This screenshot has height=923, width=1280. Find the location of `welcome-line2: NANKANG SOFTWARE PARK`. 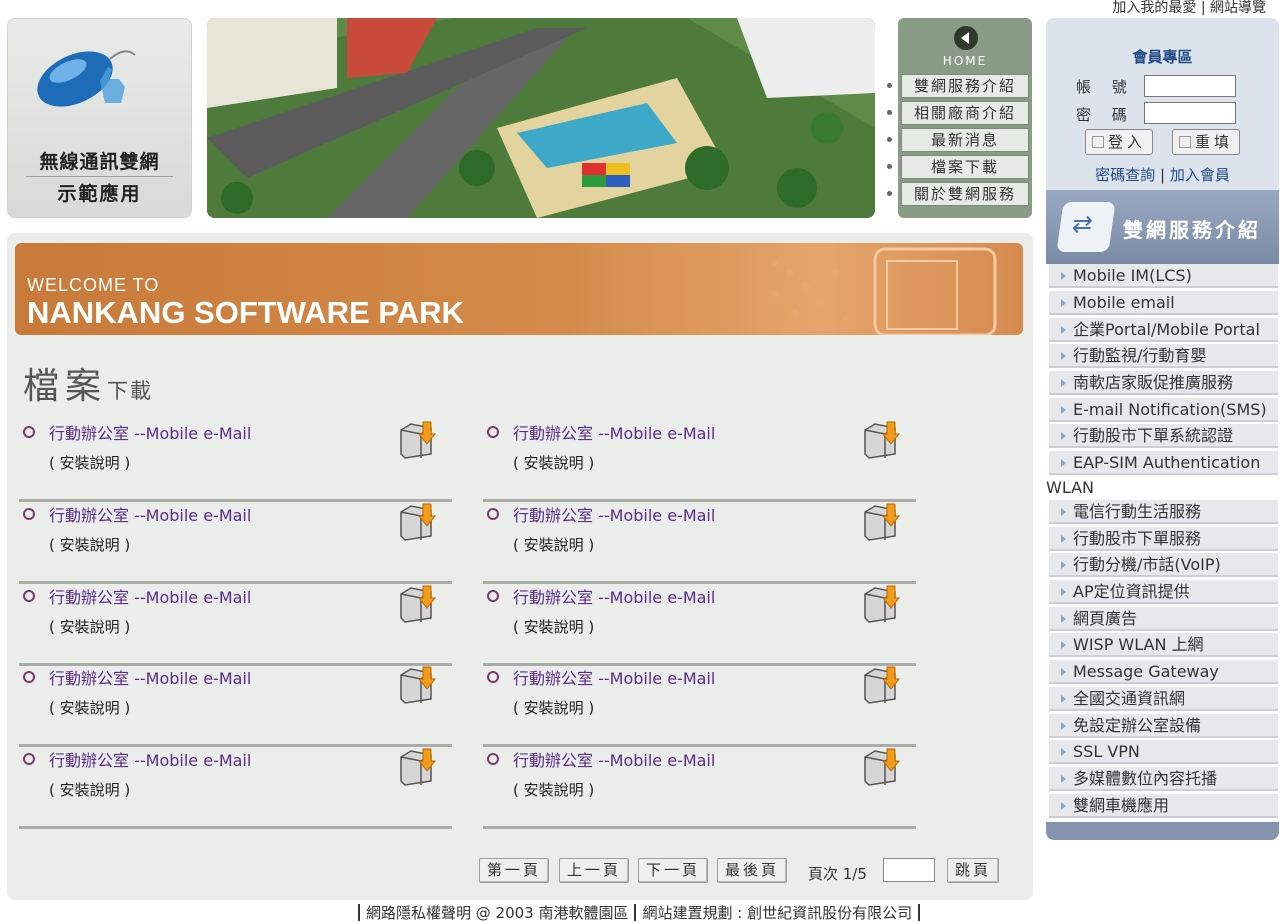

welcome-line2: NANKANG SOFTWARE PARK is located at coordinates (245, 312).